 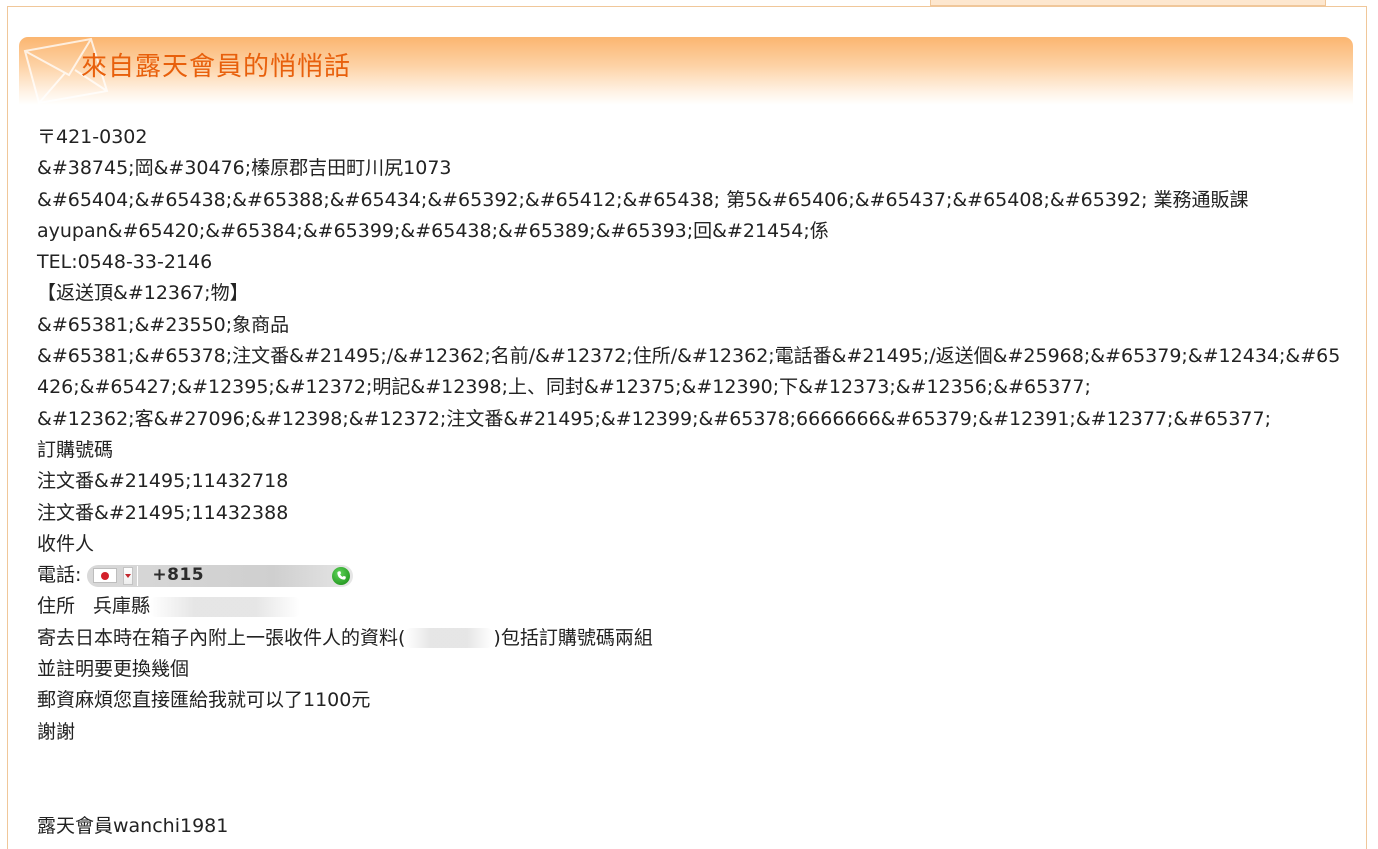 What do you see at coordinates (163, 324) in the screenshot?
I see `message-line: &#65381;&#23550;象商品` at bounding box center [163, 324].